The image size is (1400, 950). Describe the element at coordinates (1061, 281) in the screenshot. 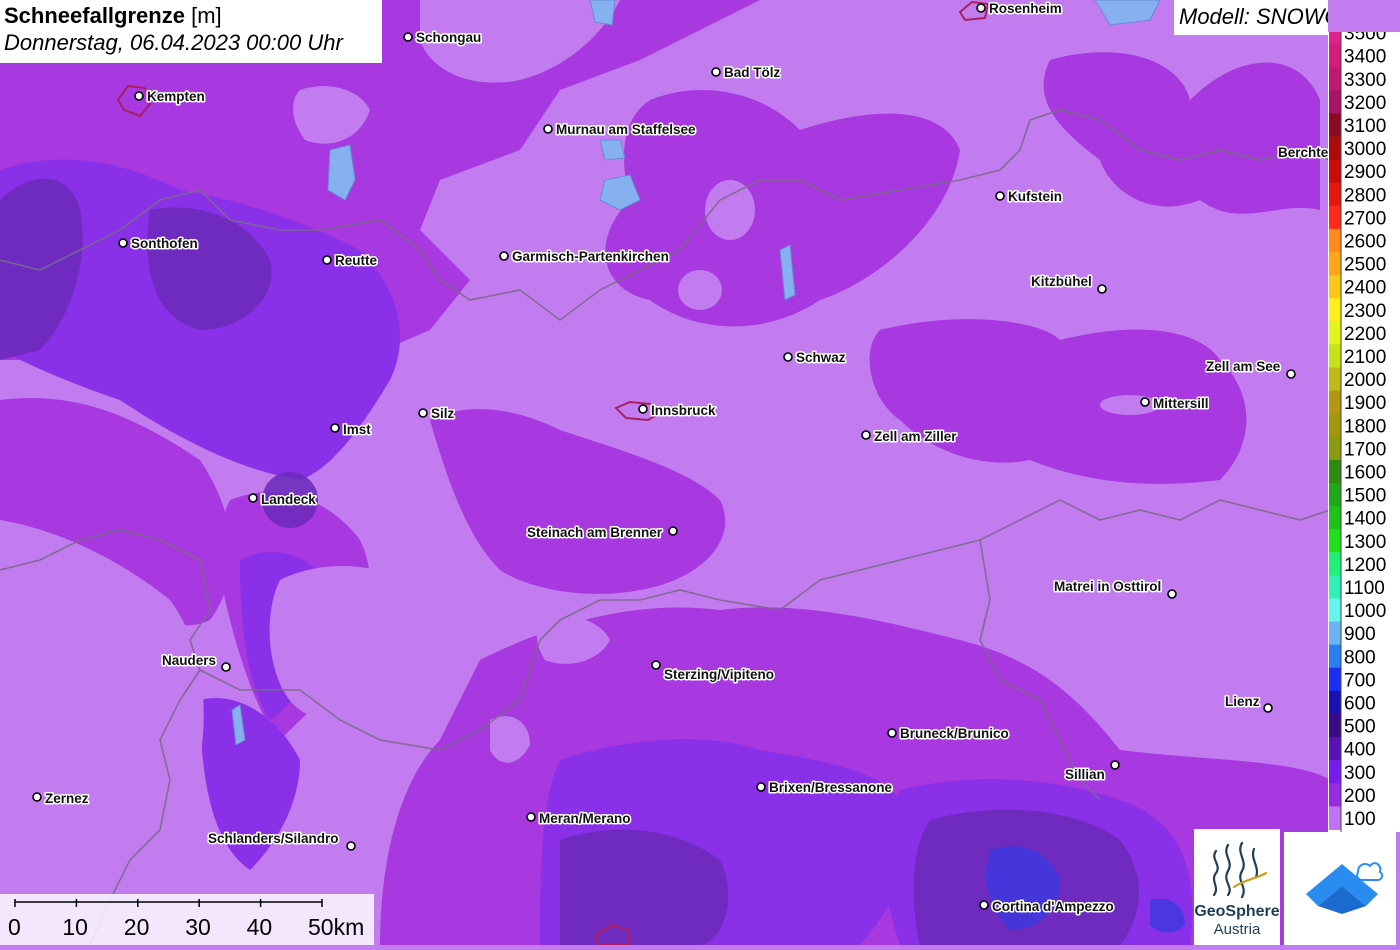

I see `town-label: Kitzbühel` at that location.